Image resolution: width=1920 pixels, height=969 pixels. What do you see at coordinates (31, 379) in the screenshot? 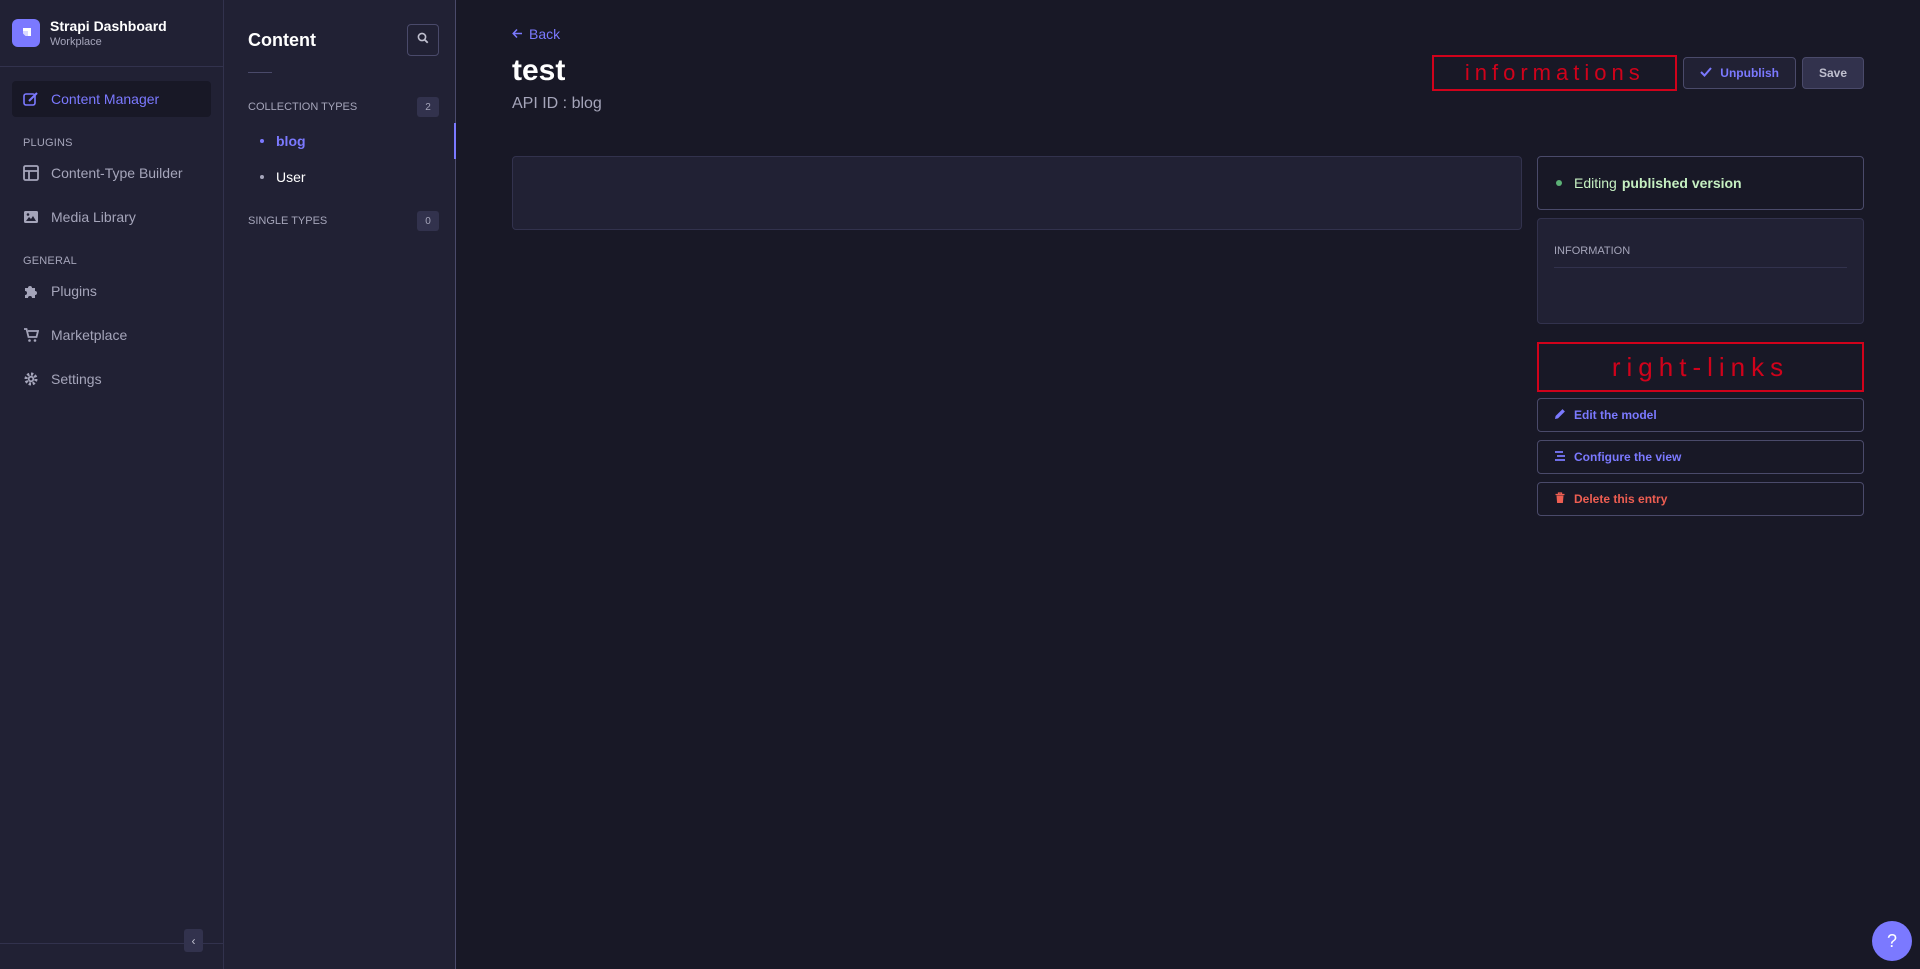
I see `gear-icon` at bounding box center [31, 379].